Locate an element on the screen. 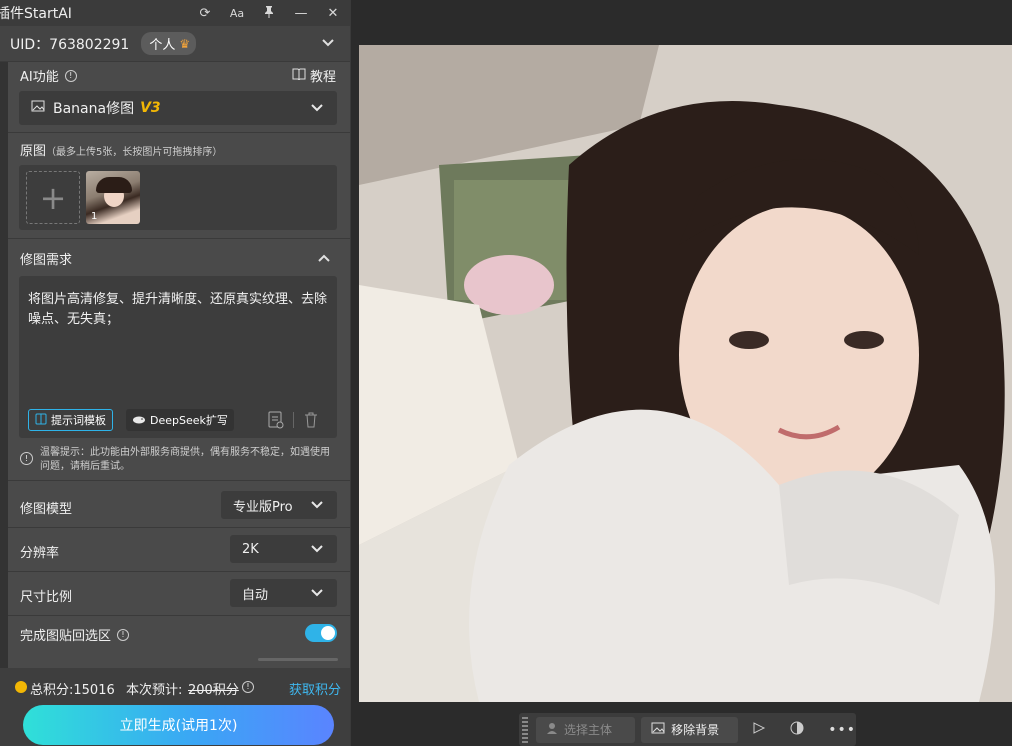  paste-back-toggle is located at coordinates (321, 633).